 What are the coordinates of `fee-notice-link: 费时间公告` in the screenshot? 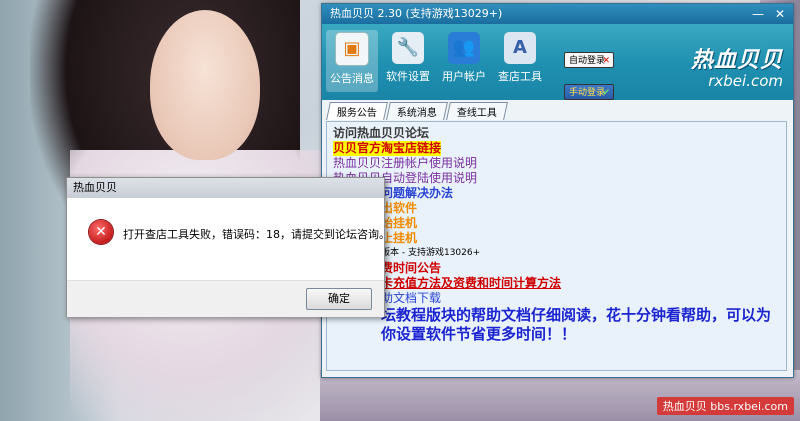 It's located at (556, 268).